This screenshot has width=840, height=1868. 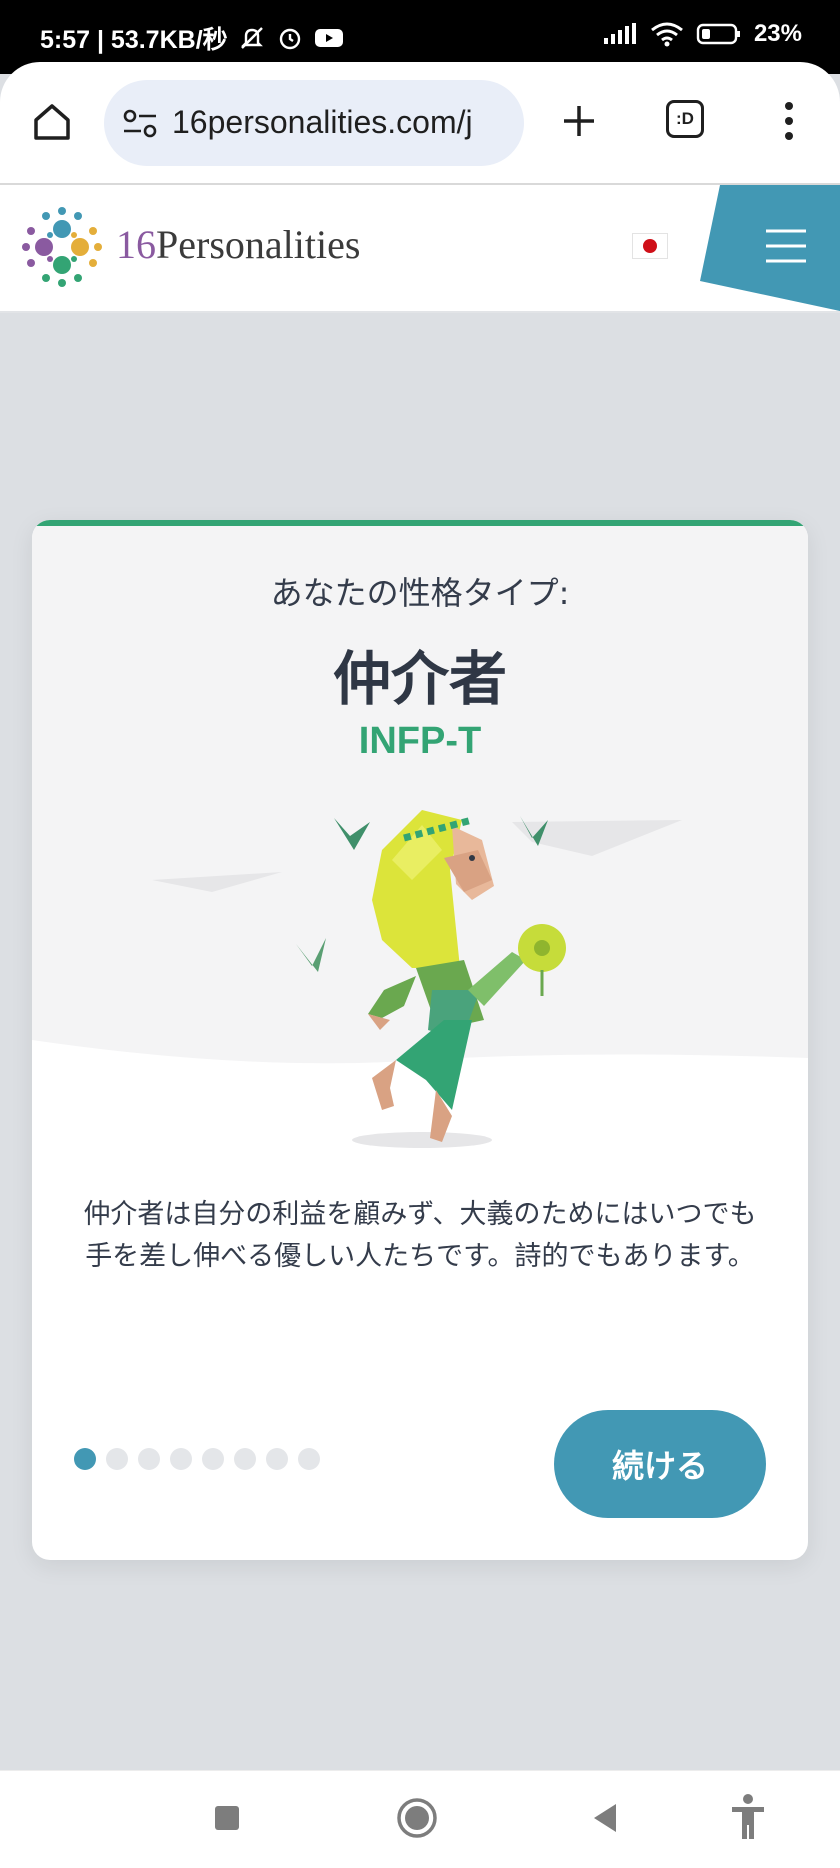 What do you see at coordinates (650, 246) in the screenshot?
I see `japan-flag-icon` at bounding box center [650, 246].